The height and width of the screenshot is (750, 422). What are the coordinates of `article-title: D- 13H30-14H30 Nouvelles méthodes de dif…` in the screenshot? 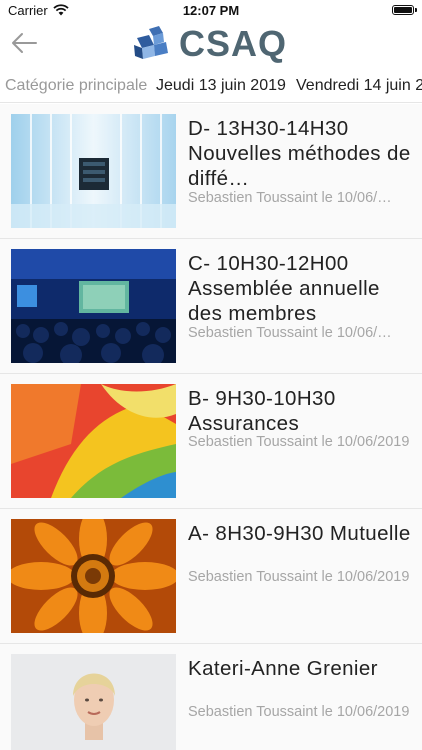 It's located at (299, 153).